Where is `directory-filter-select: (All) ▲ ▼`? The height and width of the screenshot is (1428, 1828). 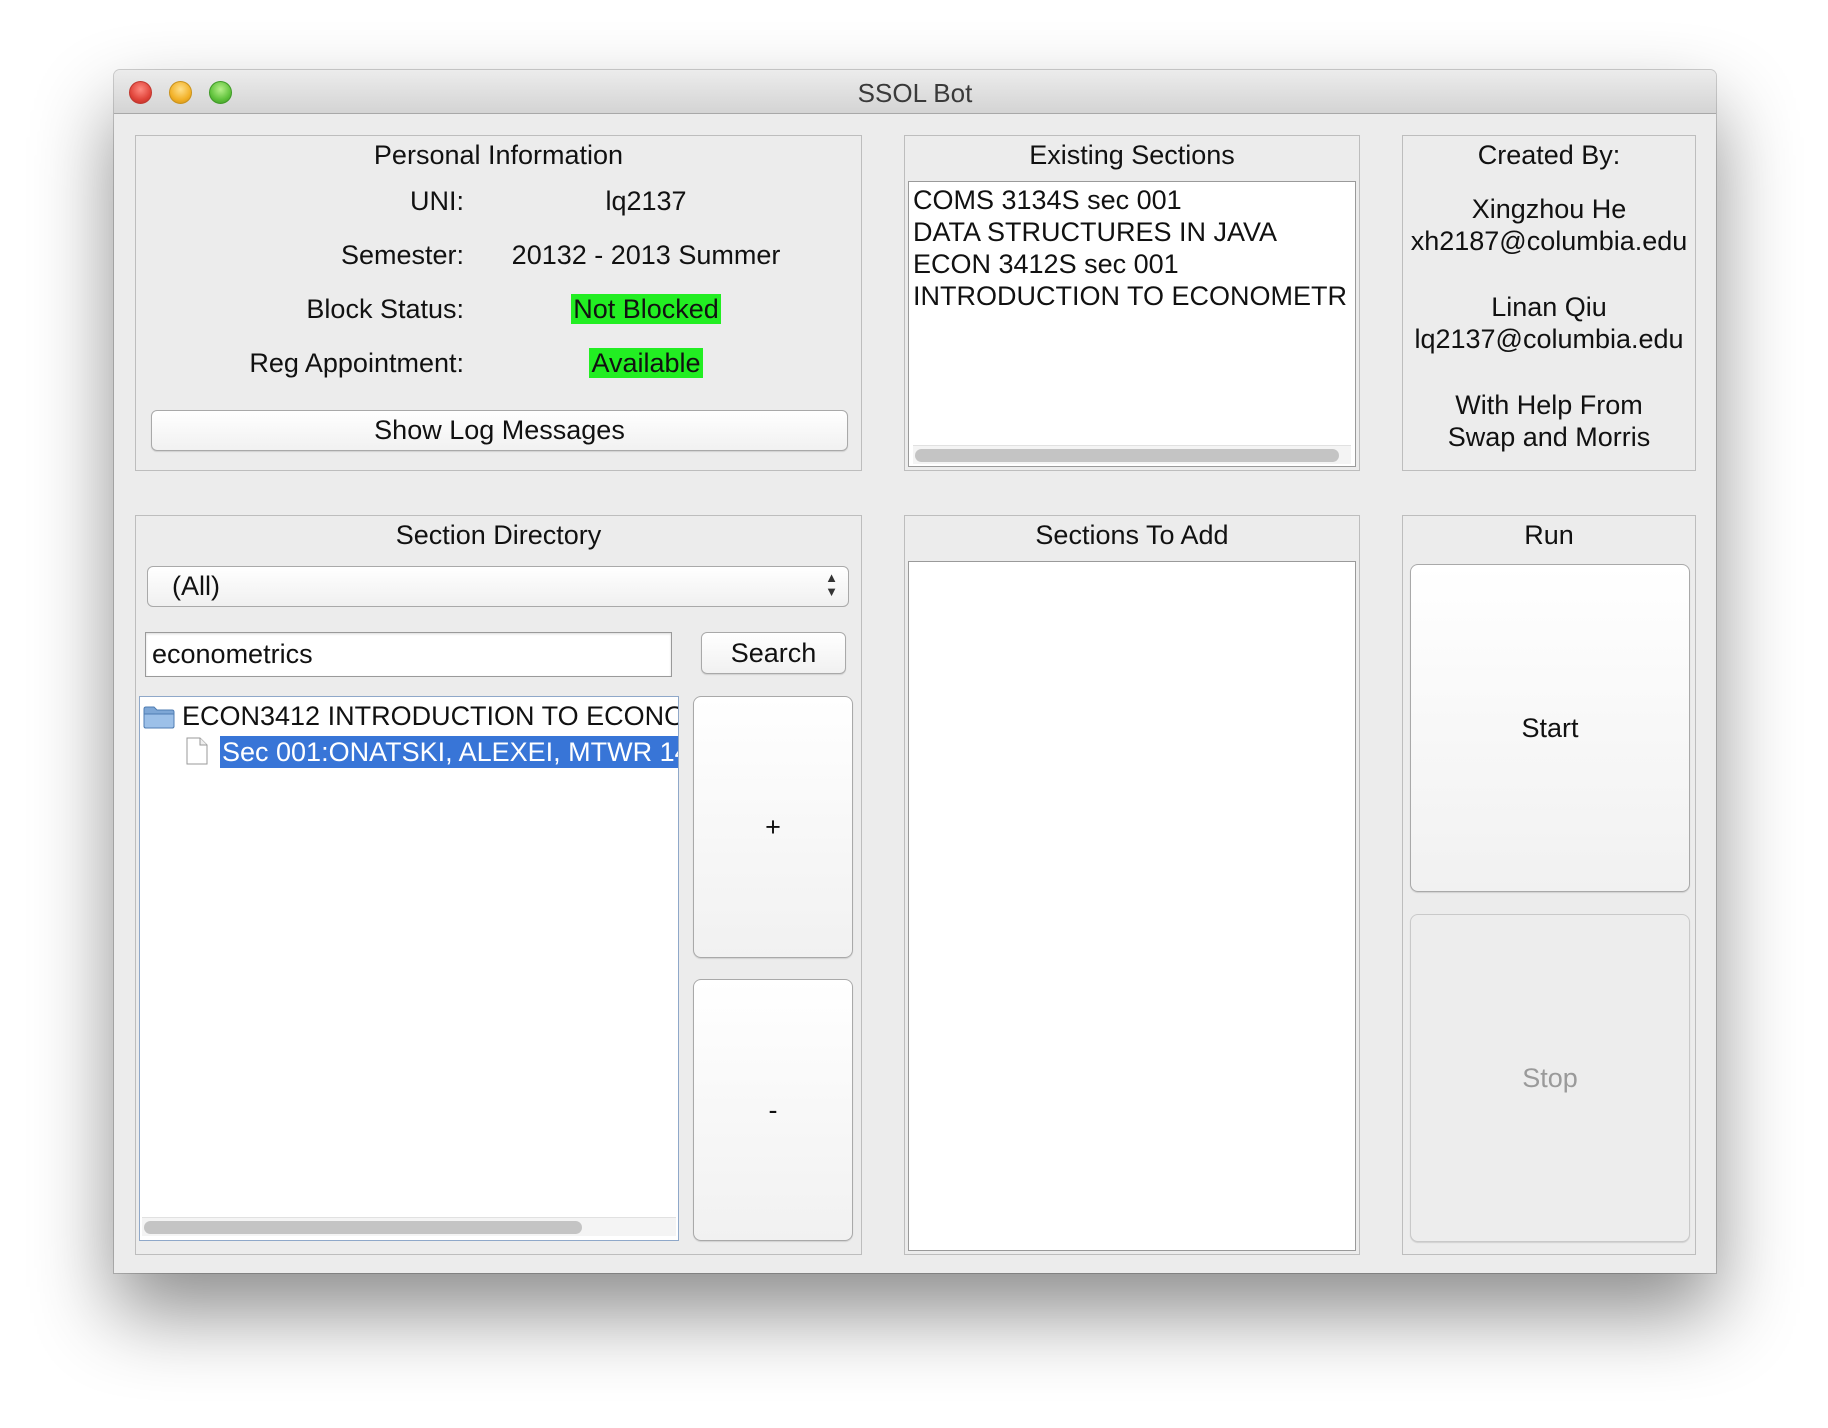
directory-filter-select: (All) ▲ ▼ is located at coordinates (498, 586).